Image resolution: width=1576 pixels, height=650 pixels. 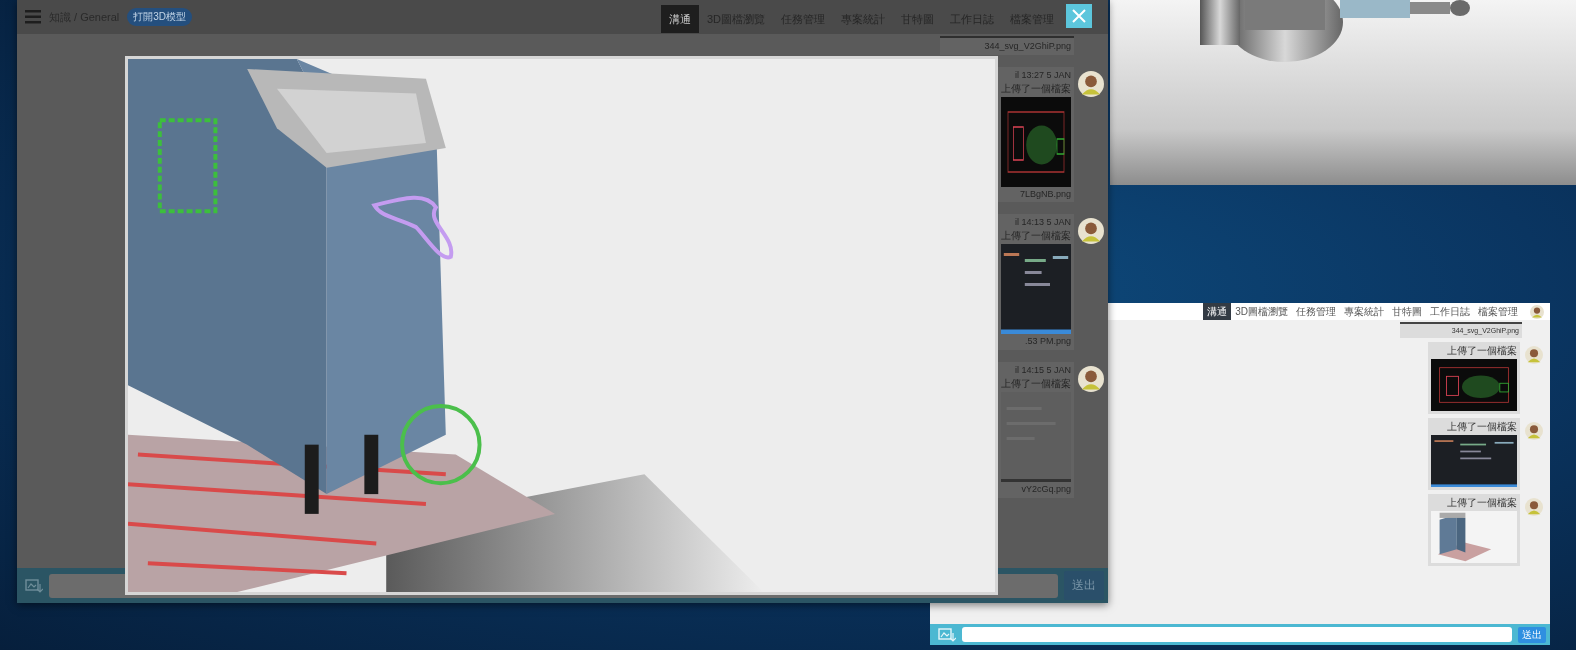 I want to click on close-icon, so click(x=1079, y=16).